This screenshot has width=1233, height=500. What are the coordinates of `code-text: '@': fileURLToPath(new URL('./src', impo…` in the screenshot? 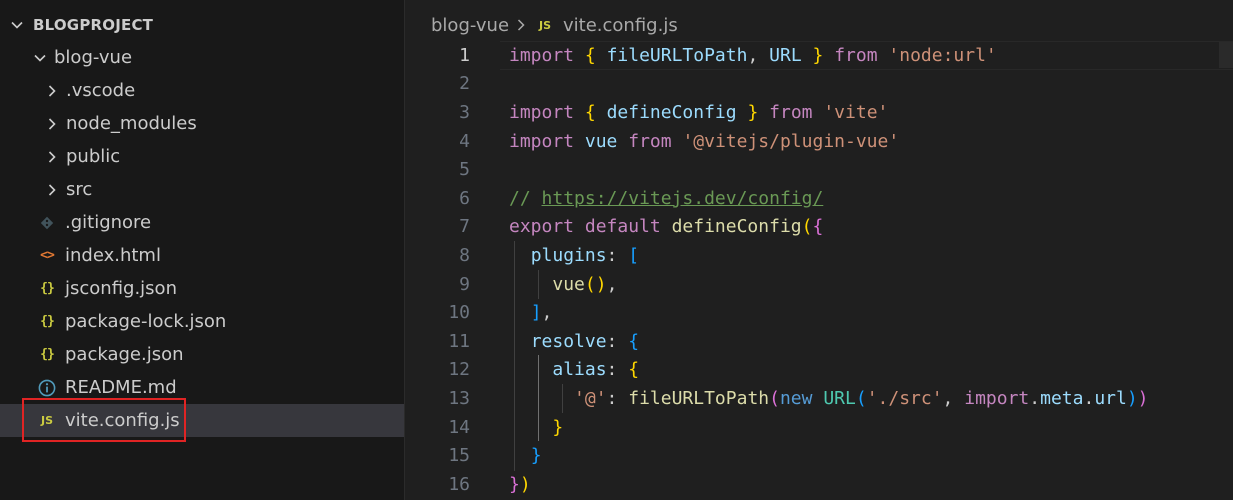 It's located at (861, 398).